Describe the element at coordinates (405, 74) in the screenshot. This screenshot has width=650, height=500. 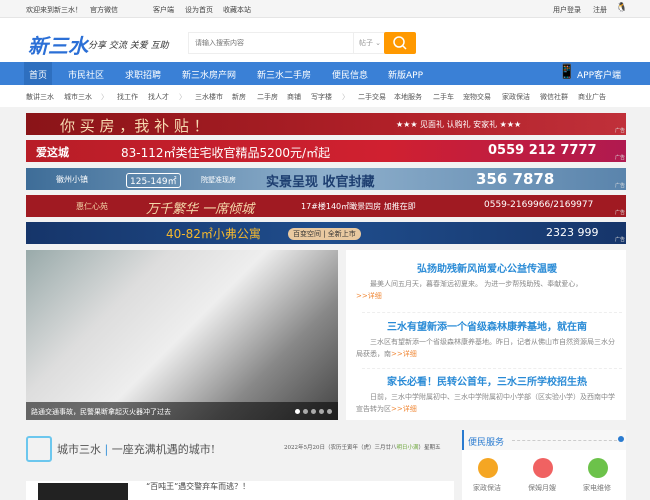
I see `nav-app: 新版APP` at that location.